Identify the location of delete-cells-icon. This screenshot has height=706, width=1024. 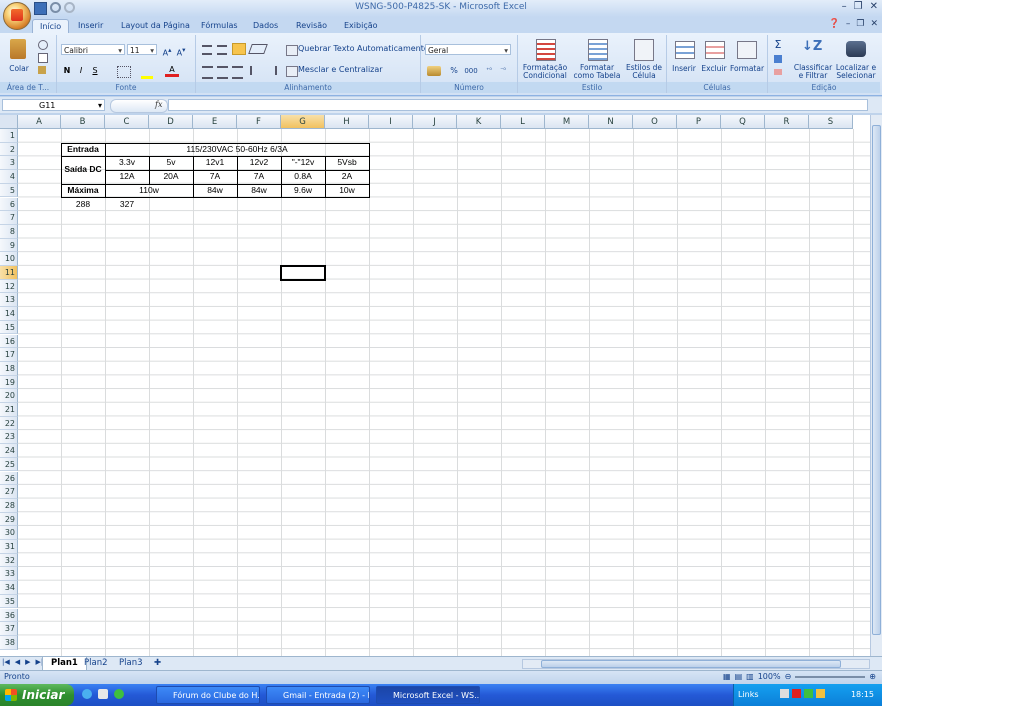
(715, 50).